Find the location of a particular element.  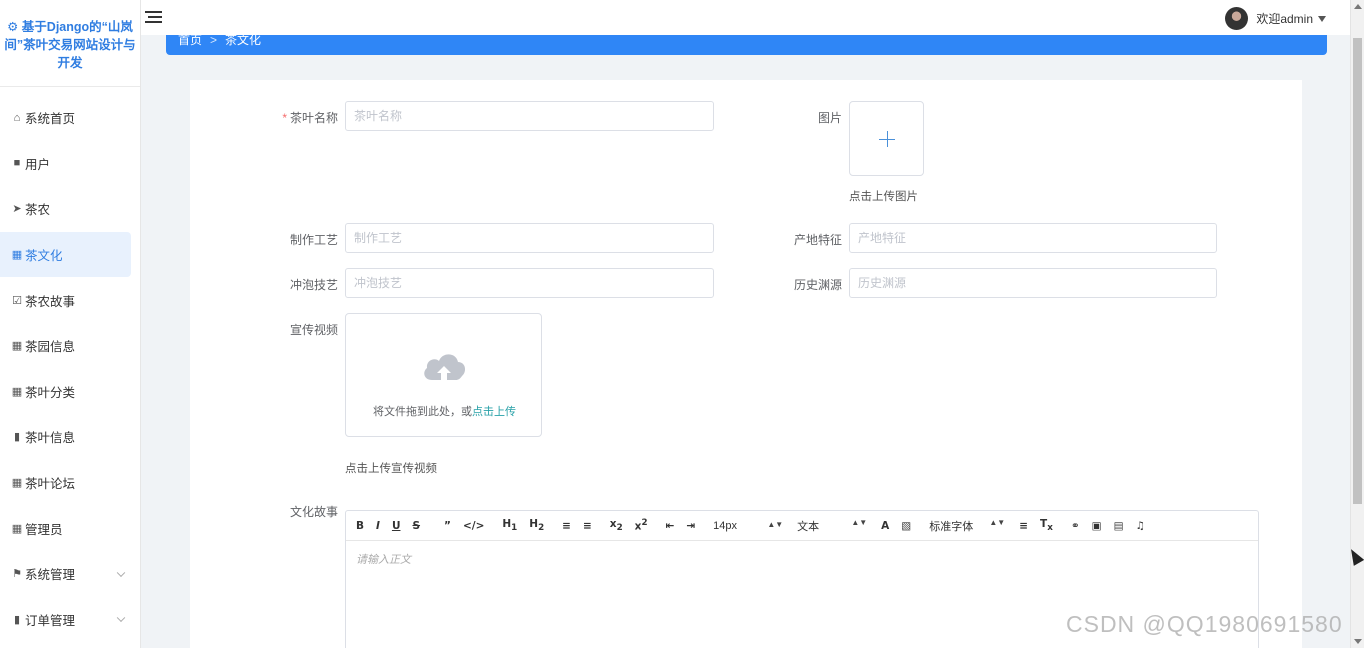

sidebar-item-admins: ▦ 管理员 is located at coordinates (70, 528).